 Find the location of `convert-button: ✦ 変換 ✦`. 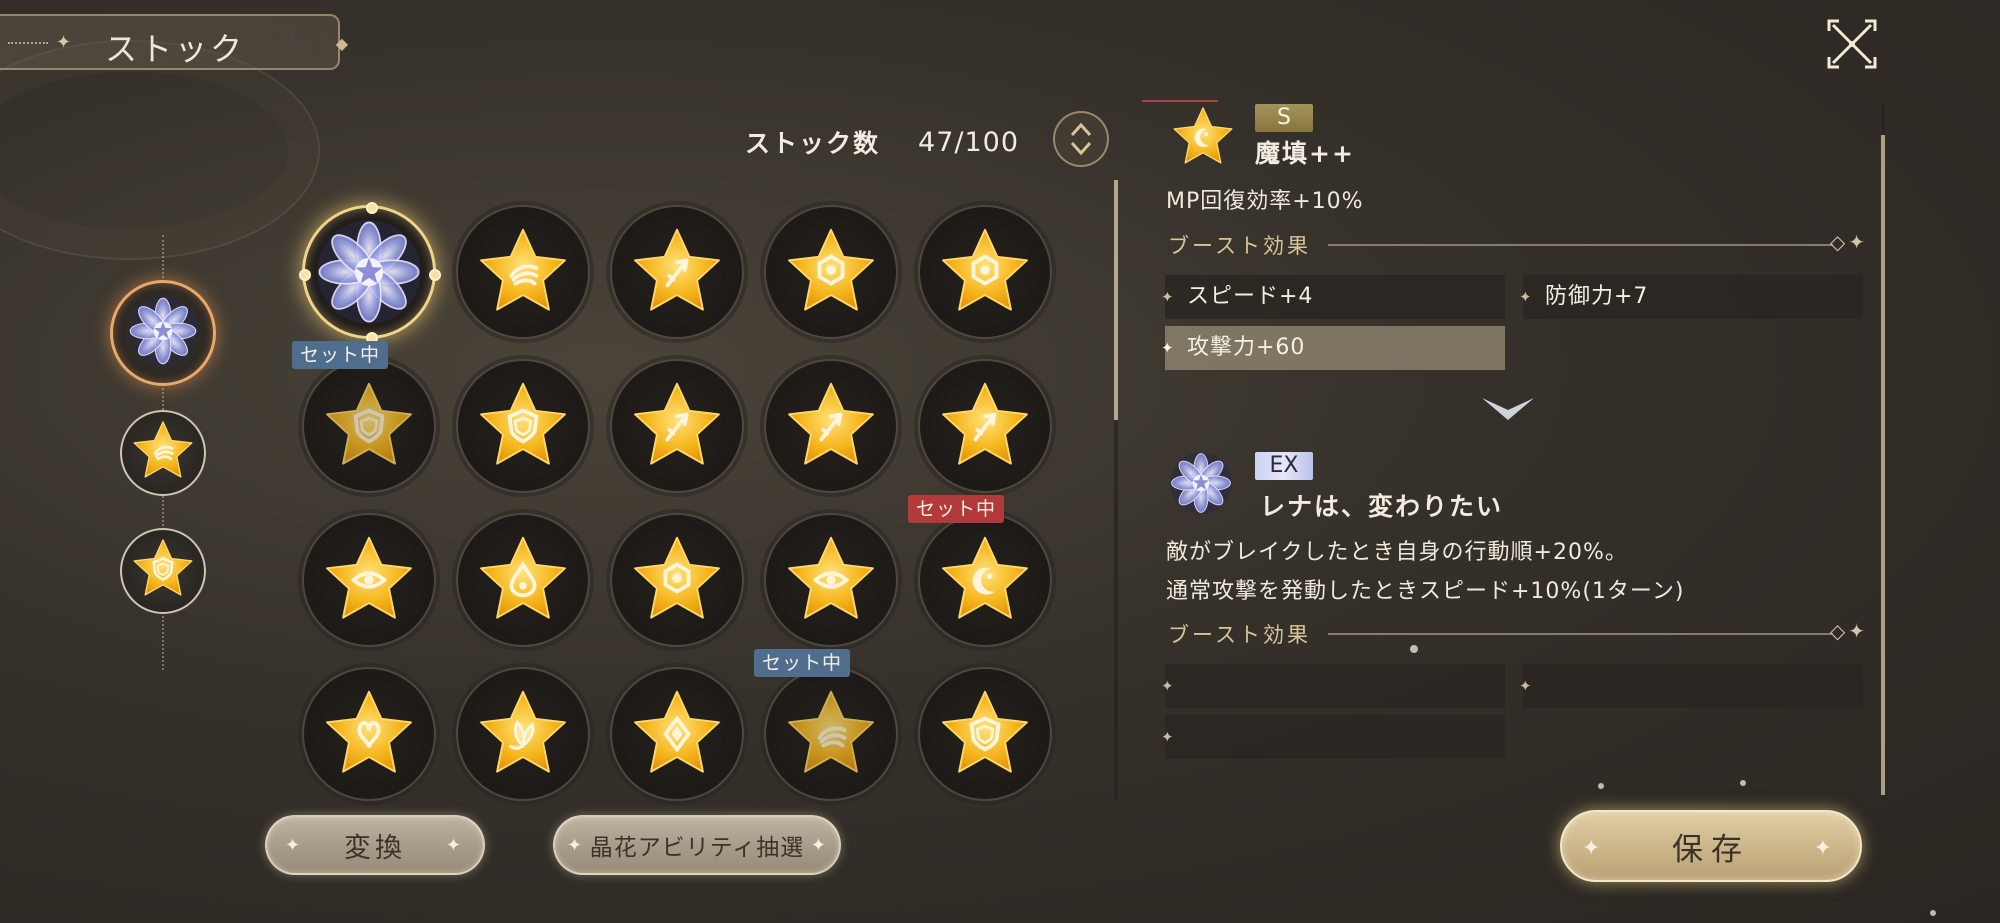

convert-button: ✦ 変換 ✦ is located at coordinates (375, 845).